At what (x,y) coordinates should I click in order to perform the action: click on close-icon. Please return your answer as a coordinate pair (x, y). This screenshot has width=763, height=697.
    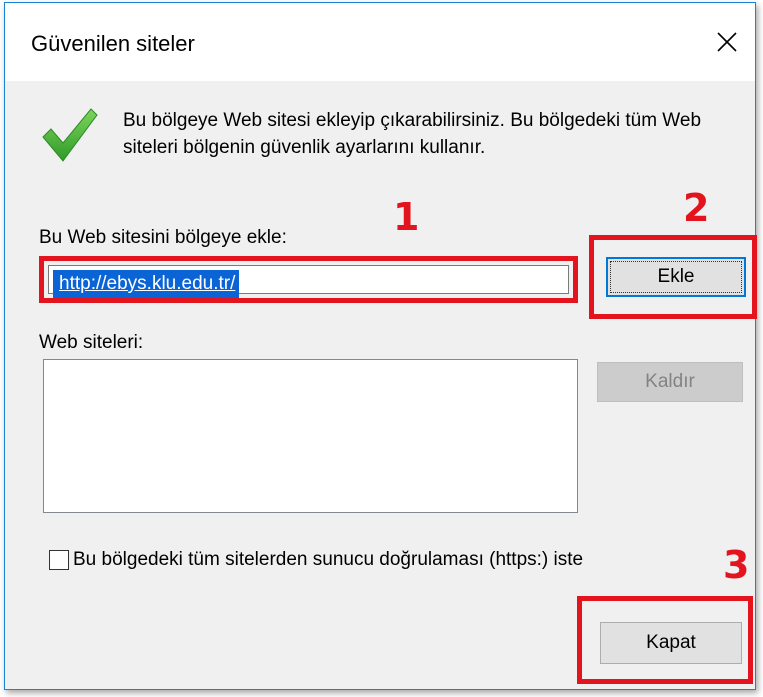
    Looking at the image, I should click on (727, 42).